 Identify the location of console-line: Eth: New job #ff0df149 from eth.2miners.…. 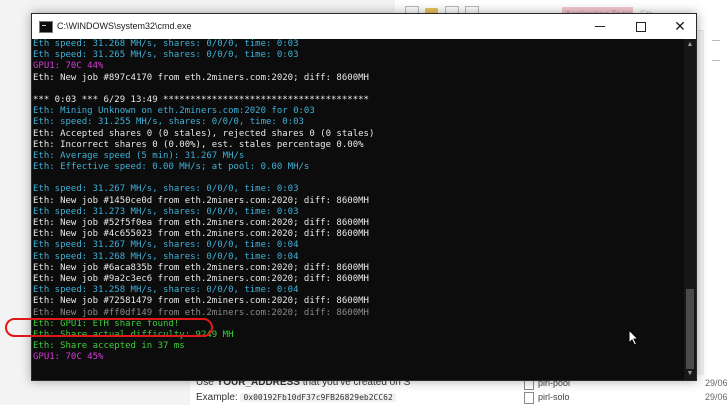
(201, 312).